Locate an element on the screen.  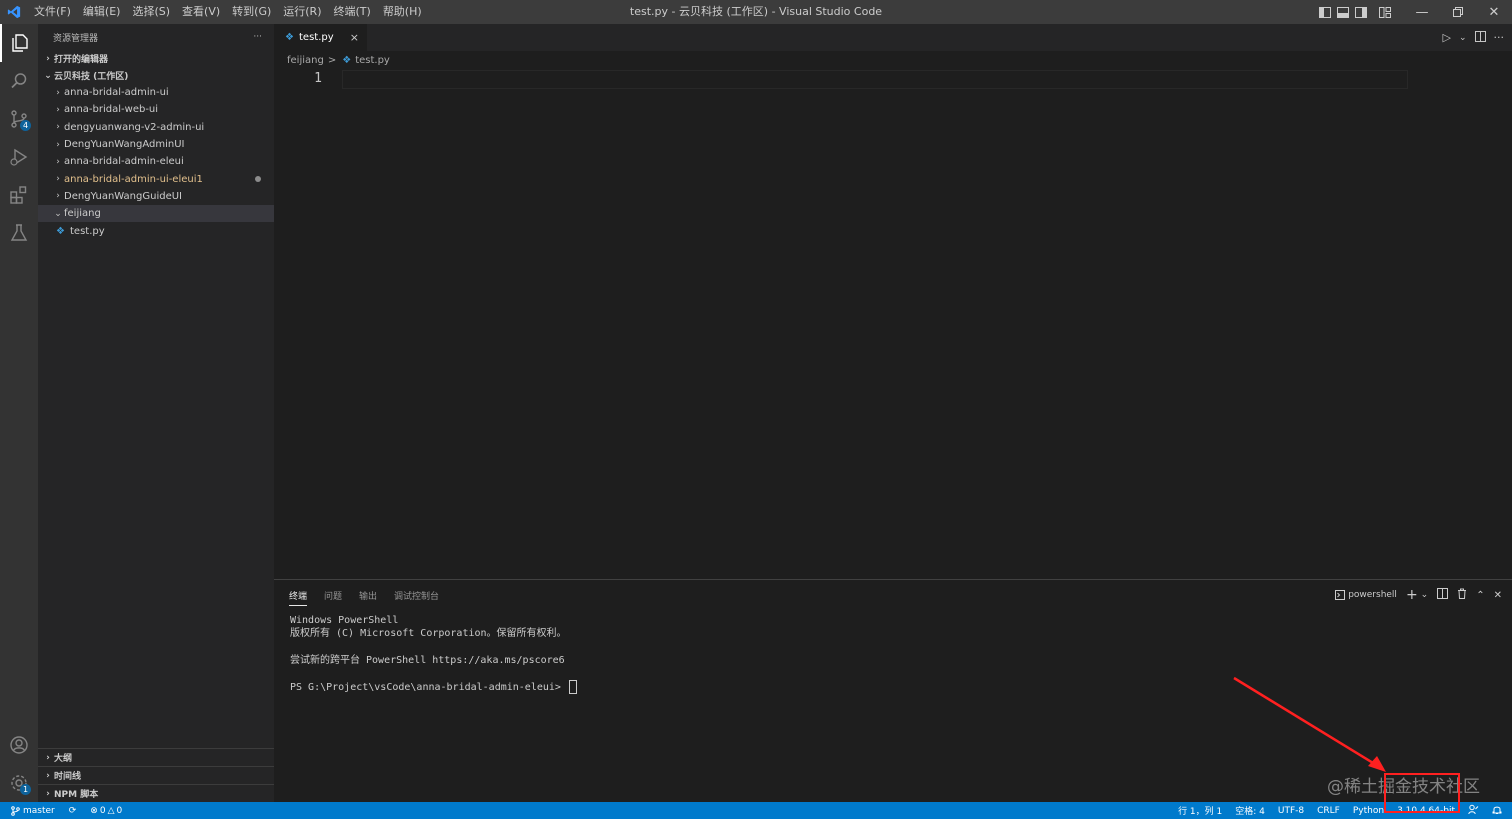
tab-problems: 问题 is located at coordinates (333, 597).